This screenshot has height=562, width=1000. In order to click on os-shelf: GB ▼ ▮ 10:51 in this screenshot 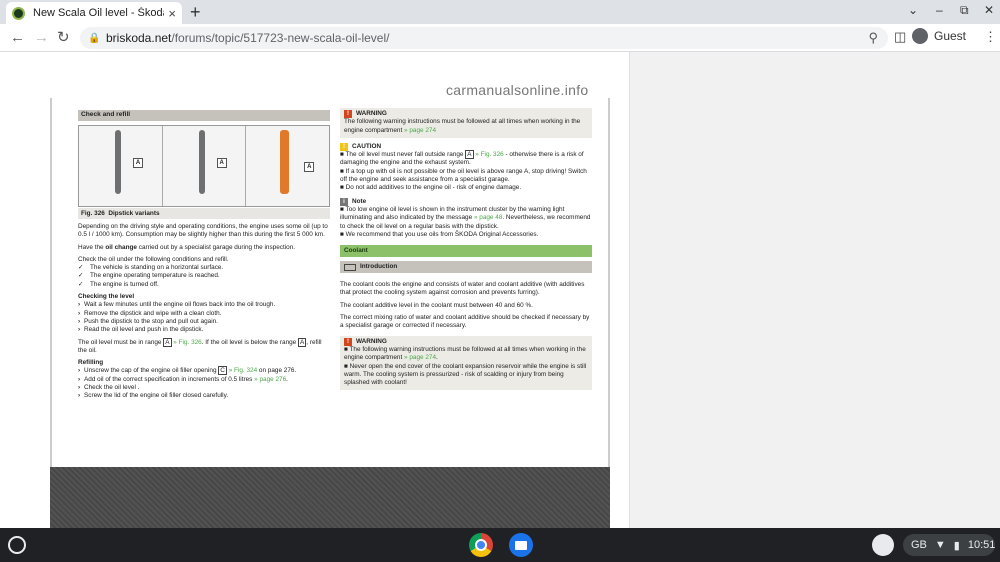, I will do `click(500, 545)`.